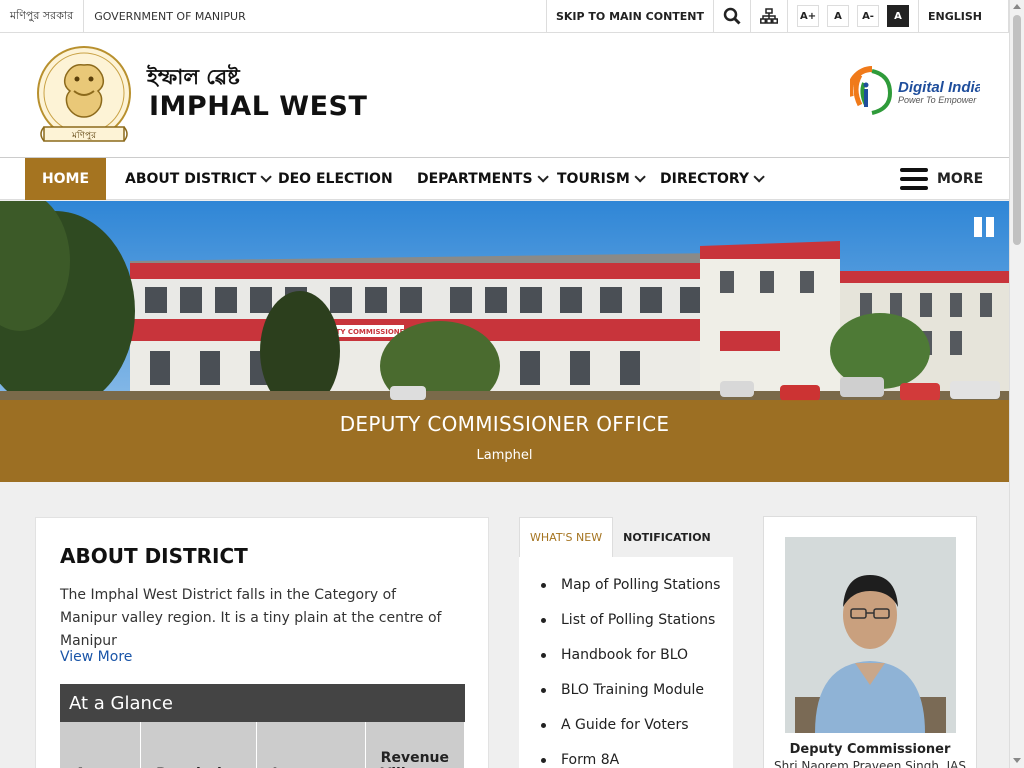  Describe the element at coordinates (985, 227) in the screenshot. I see `slider-pause-button` at that location.